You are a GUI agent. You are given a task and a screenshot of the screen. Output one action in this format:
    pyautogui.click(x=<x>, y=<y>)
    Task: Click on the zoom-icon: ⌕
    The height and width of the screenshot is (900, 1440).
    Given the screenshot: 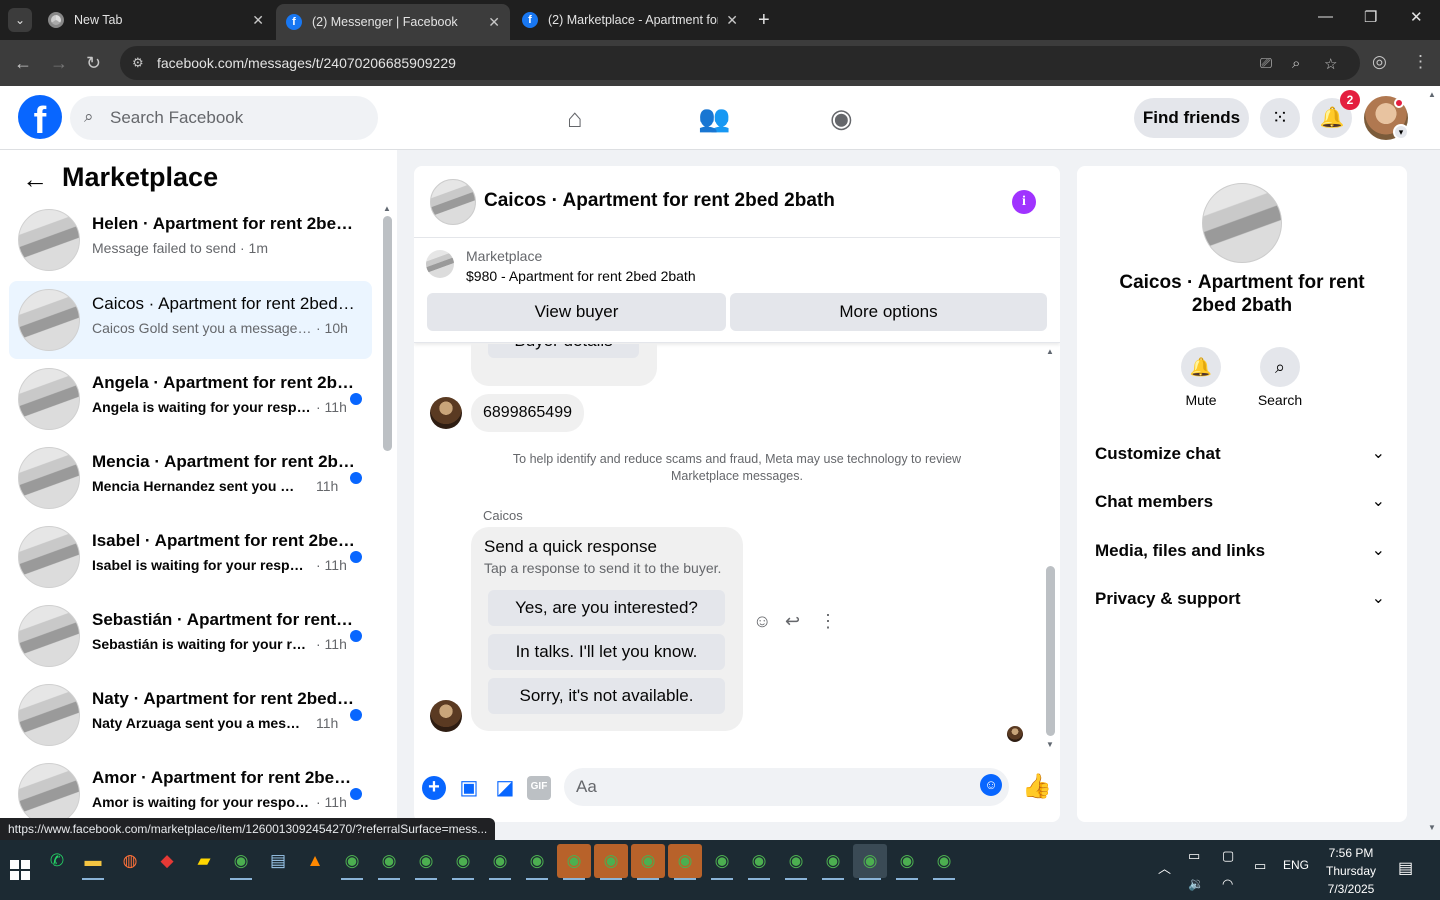 What is the action you would take?
    pyautogui.click(x=1296, y=63)
    